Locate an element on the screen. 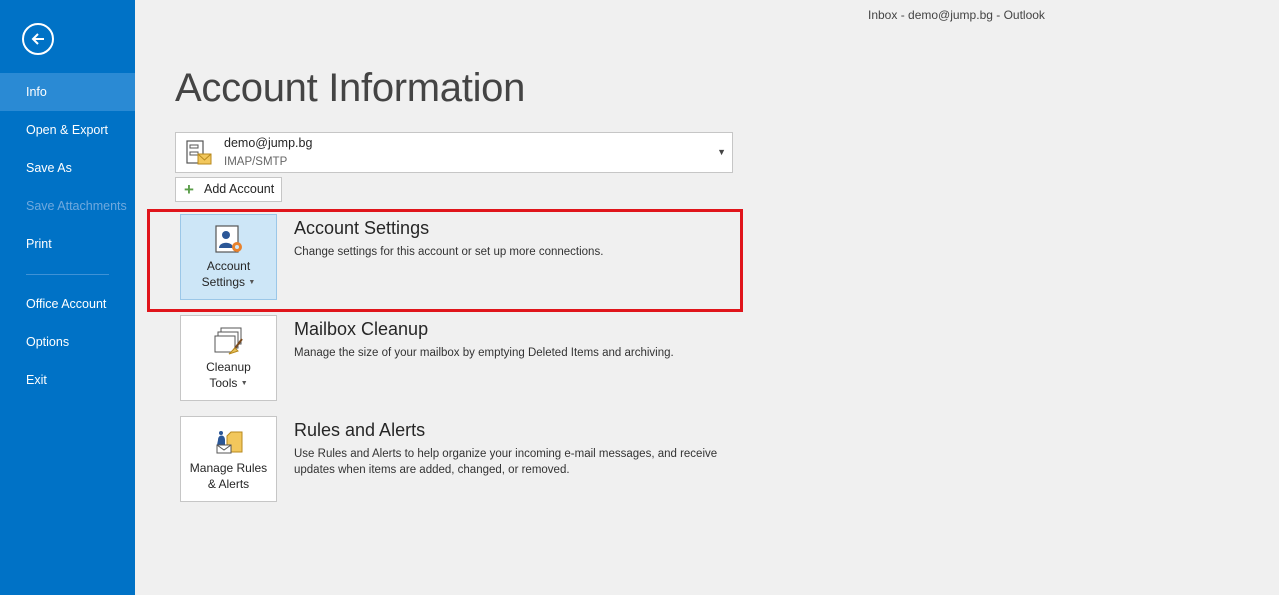 This screenshot has width=1279, height=595. nav-divider is located at coordinates (67, 274).